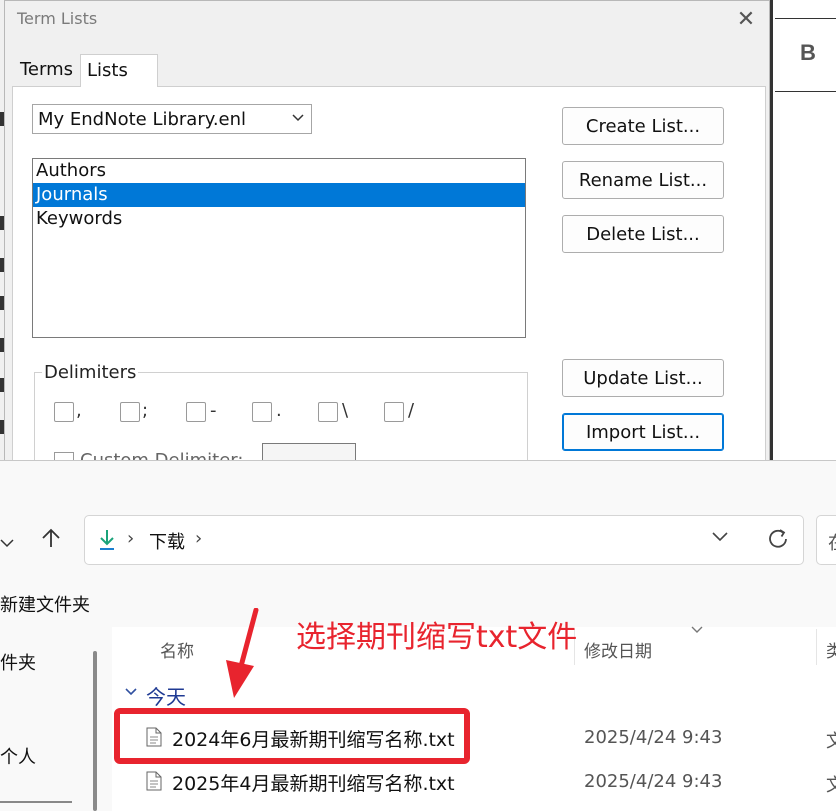 This screenshot has width=836, height=811. I want to click on column-header-name: 名称, so click(177, 649).